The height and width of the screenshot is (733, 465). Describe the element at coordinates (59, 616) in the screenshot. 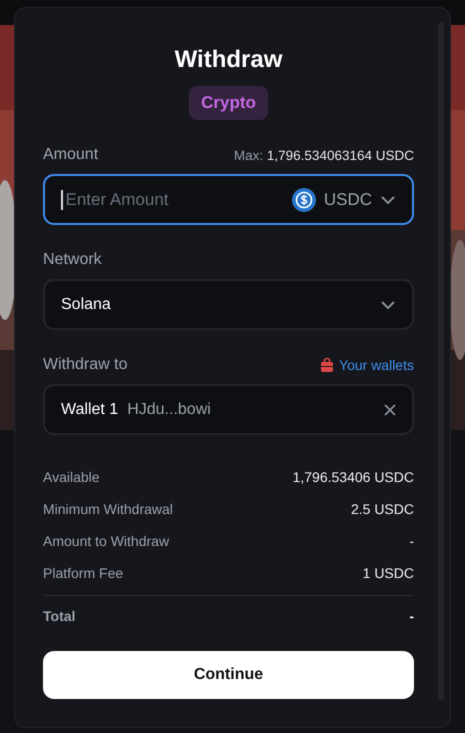

I see `summary-label: Total` at that location.